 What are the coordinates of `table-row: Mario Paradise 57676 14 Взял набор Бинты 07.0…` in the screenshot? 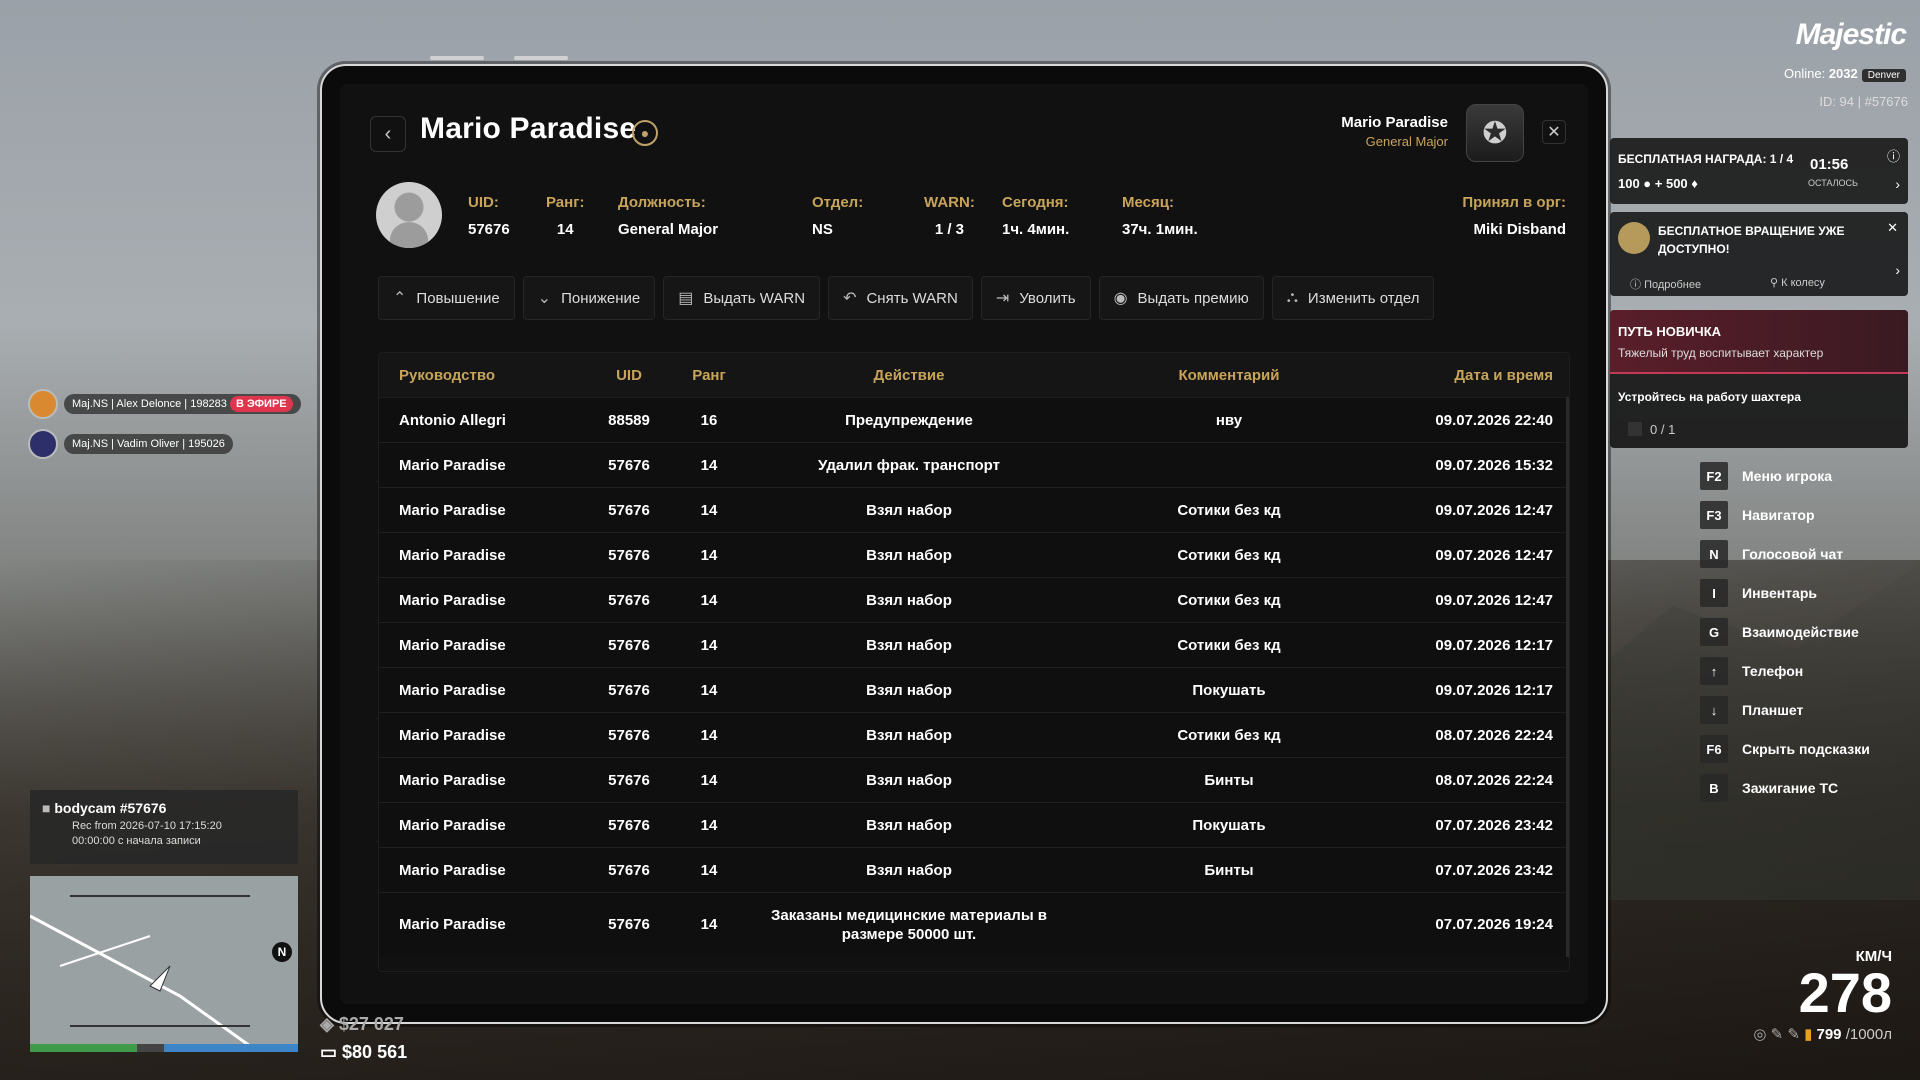 It's located at (974, 869).